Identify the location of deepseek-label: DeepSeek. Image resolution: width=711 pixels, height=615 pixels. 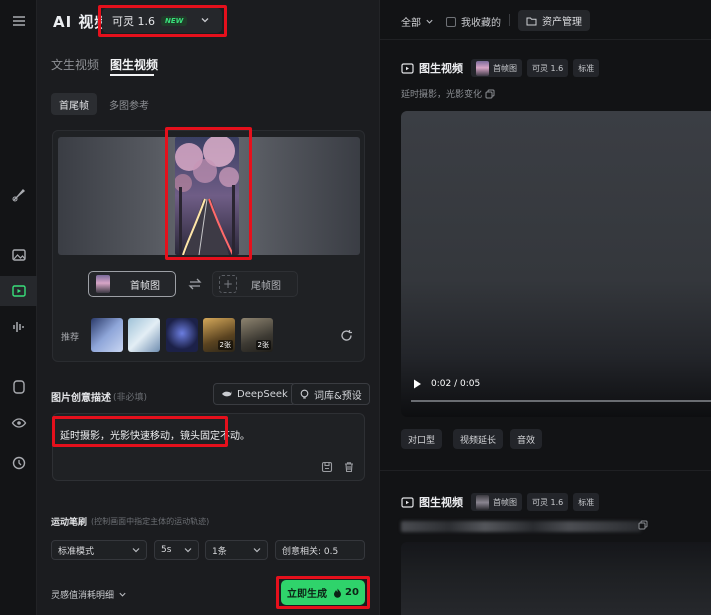
(262, 394).